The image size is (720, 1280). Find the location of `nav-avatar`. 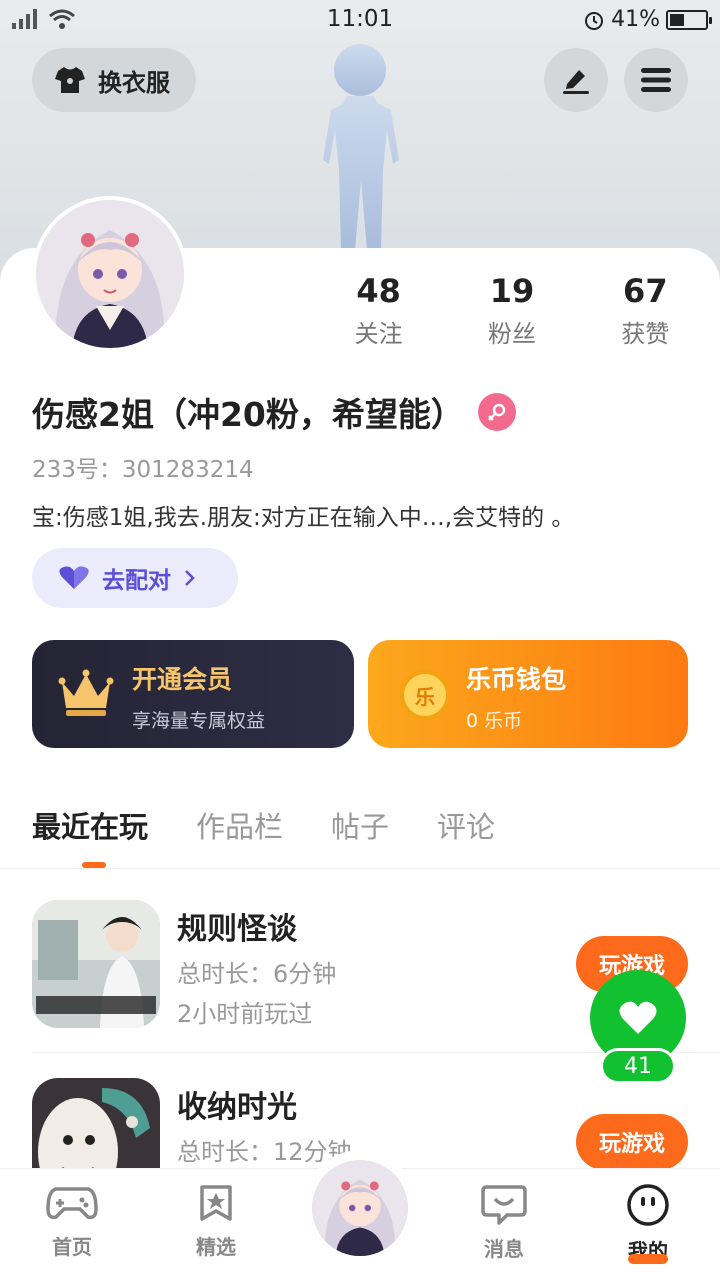

nav-avatar is located at coordinates (360, 1208).